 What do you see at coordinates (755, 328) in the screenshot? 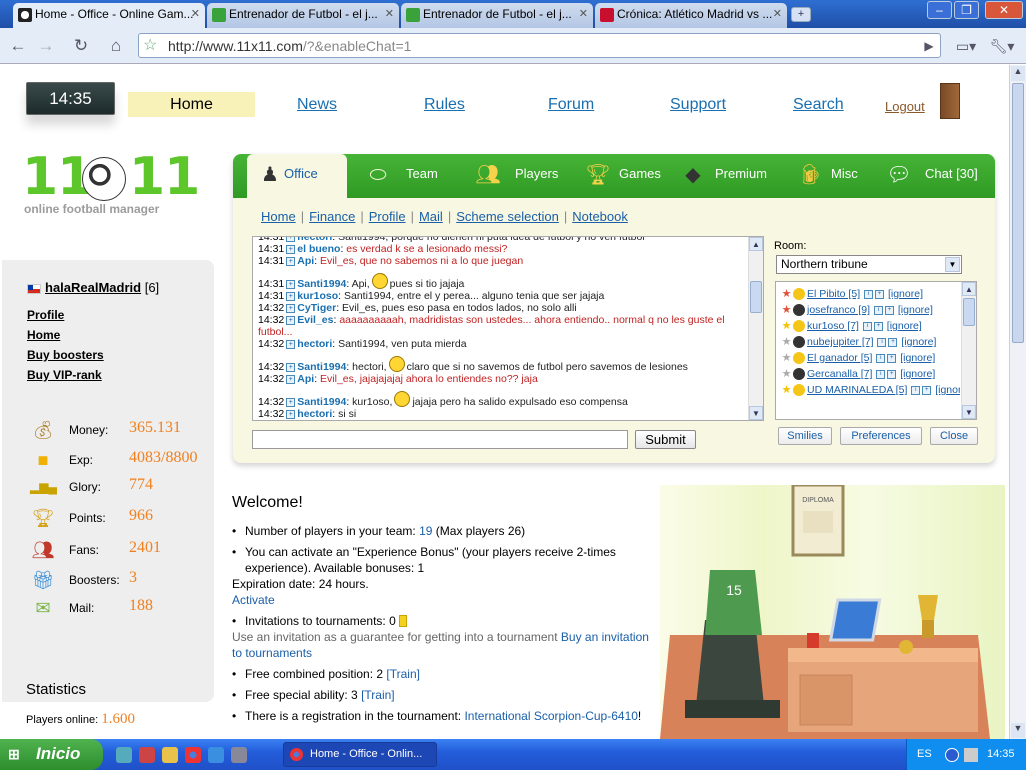
I see `chat-scrollbar: ▲ ▼` at bounding box center [755, 328].